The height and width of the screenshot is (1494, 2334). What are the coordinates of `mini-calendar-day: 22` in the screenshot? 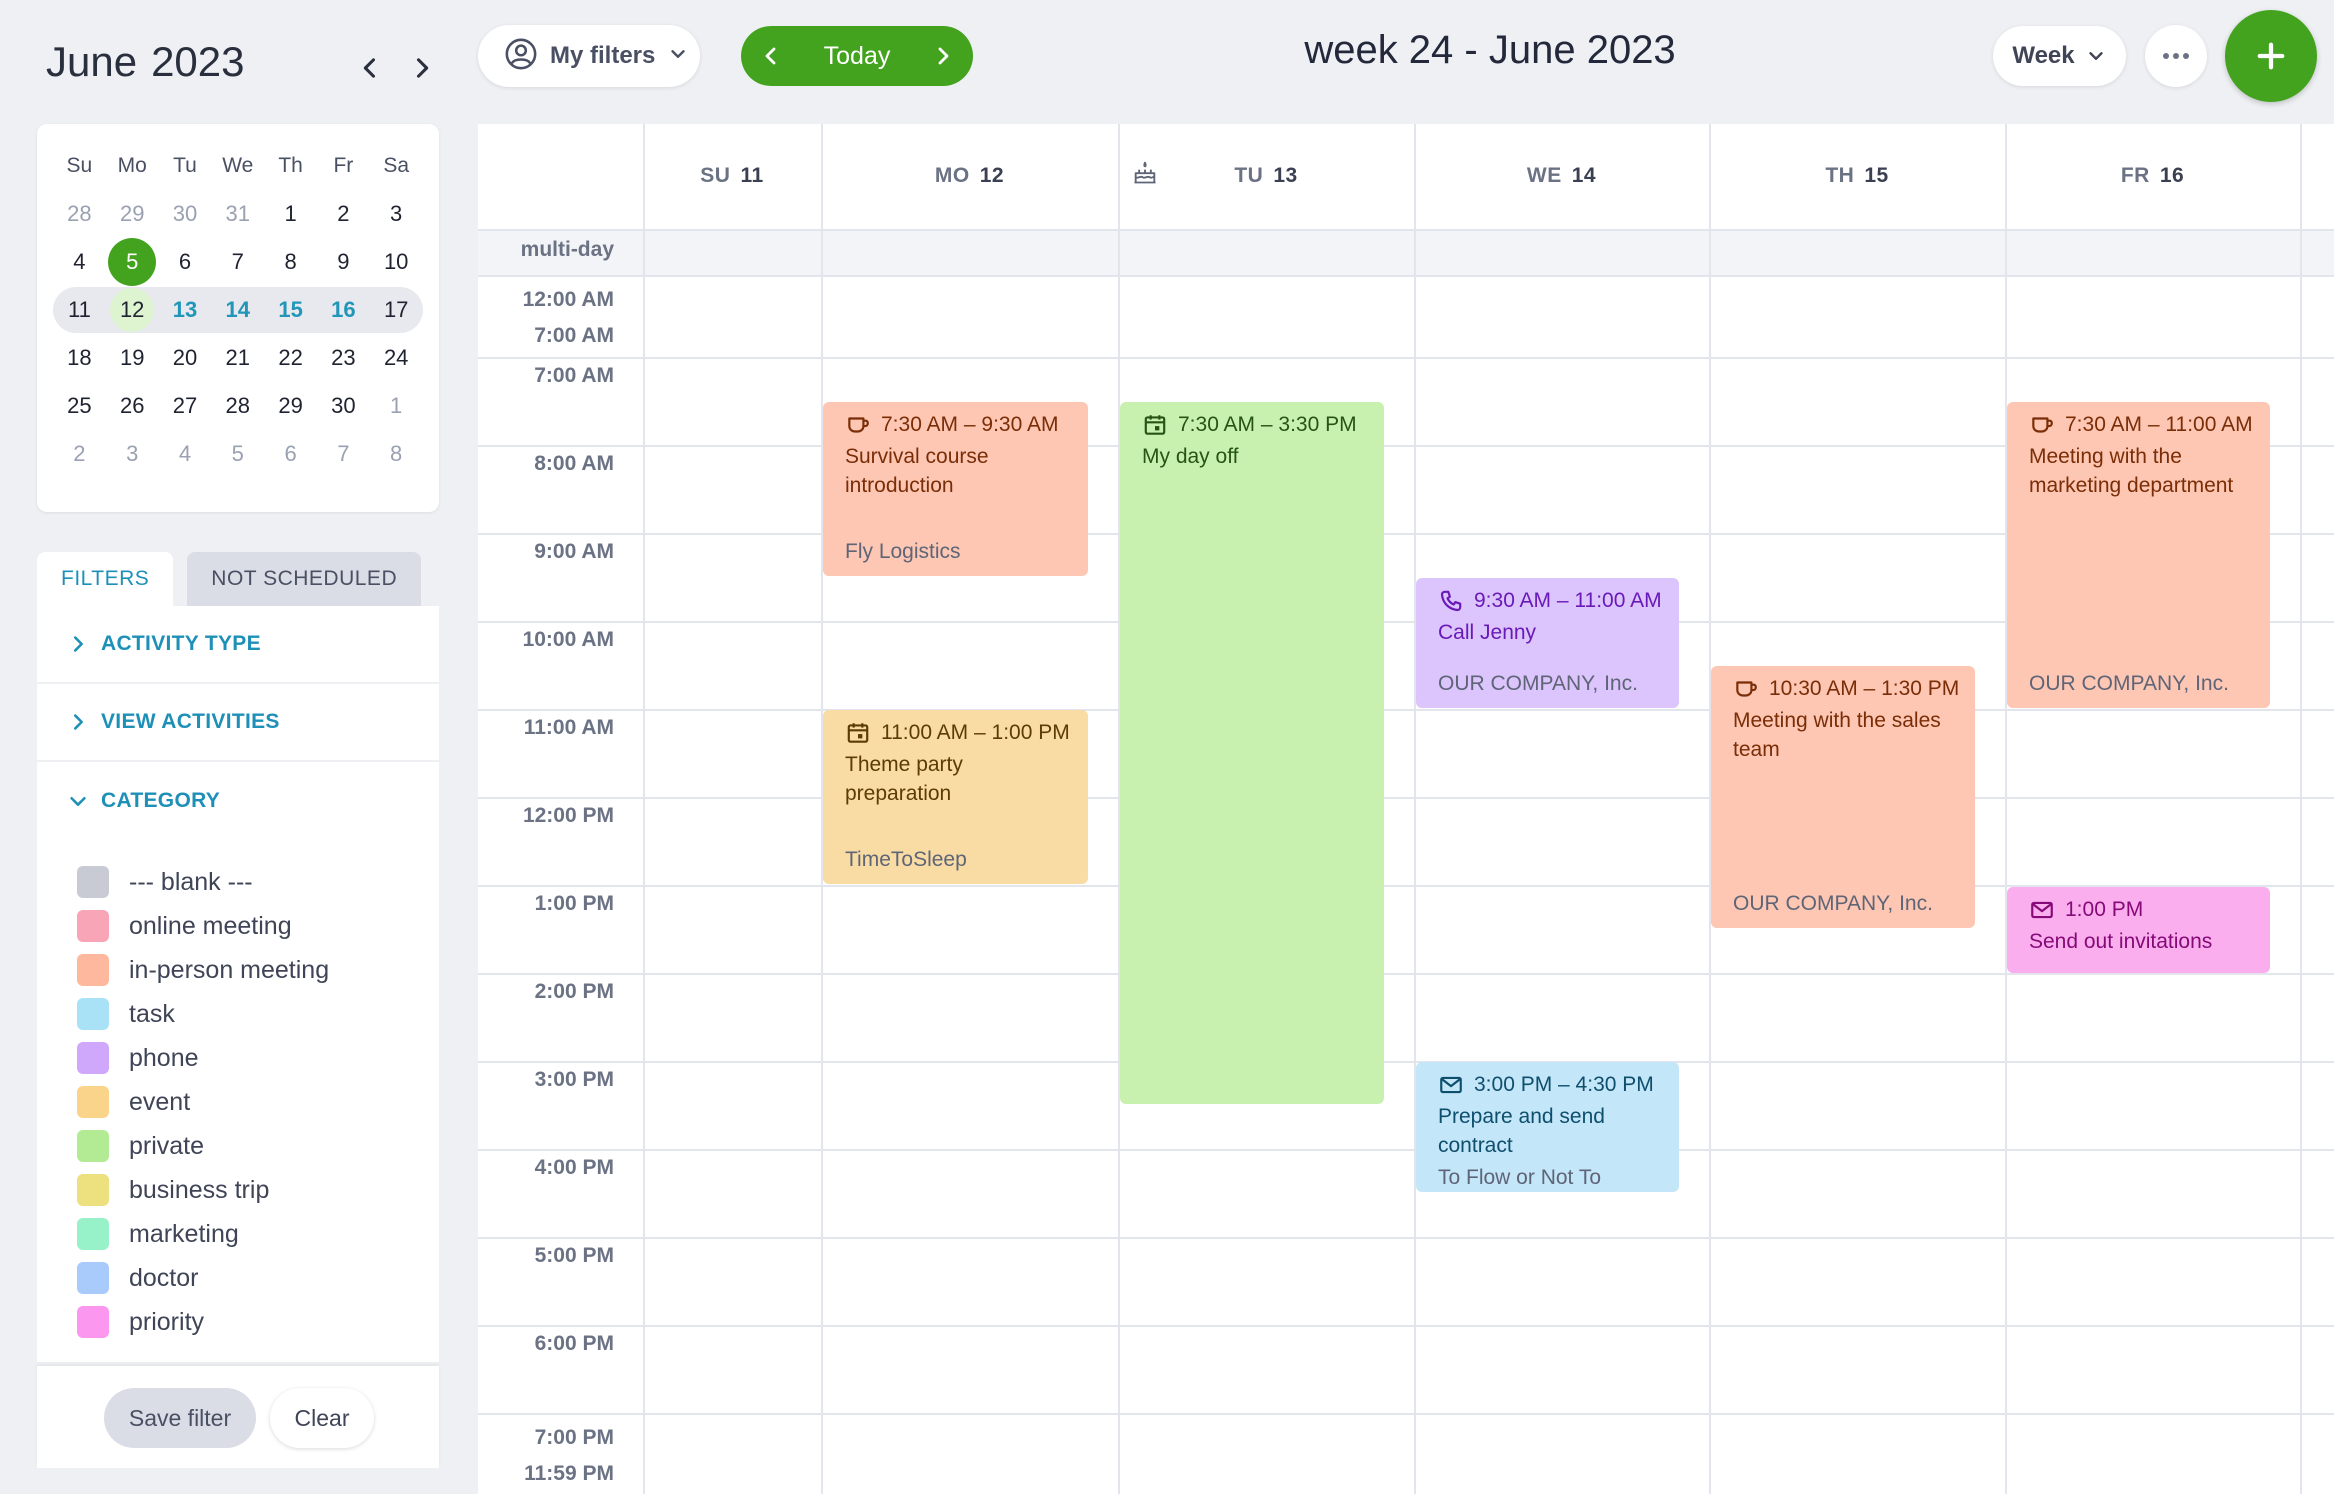 It's located at (290, 358).